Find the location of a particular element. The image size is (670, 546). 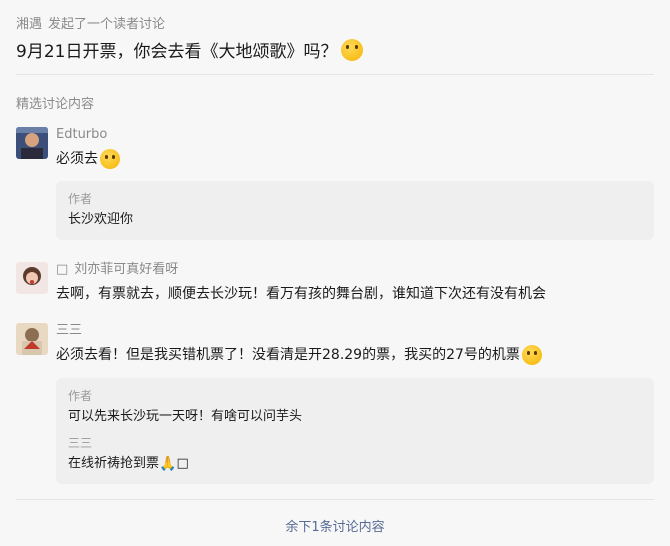

comment-text: 去啊，有票就去，顺便去长沙玩！看万有孩的舞台剧，谁知道下次还有没有机会 is located at coordinates (301, 294).